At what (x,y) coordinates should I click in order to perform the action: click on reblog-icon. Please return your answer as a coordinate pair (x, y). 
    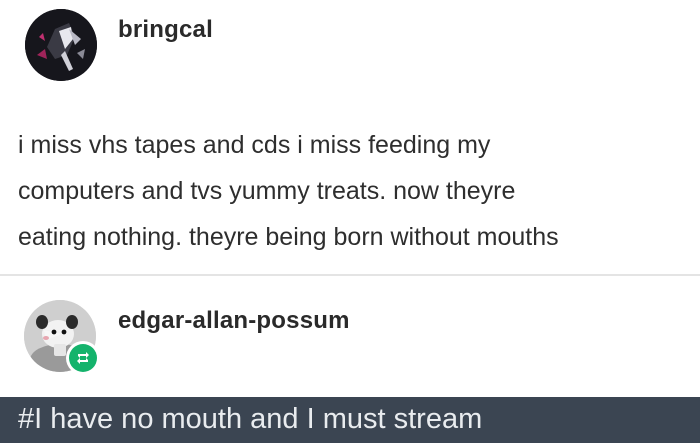
    Looking at the image, I should click on (83, 358).